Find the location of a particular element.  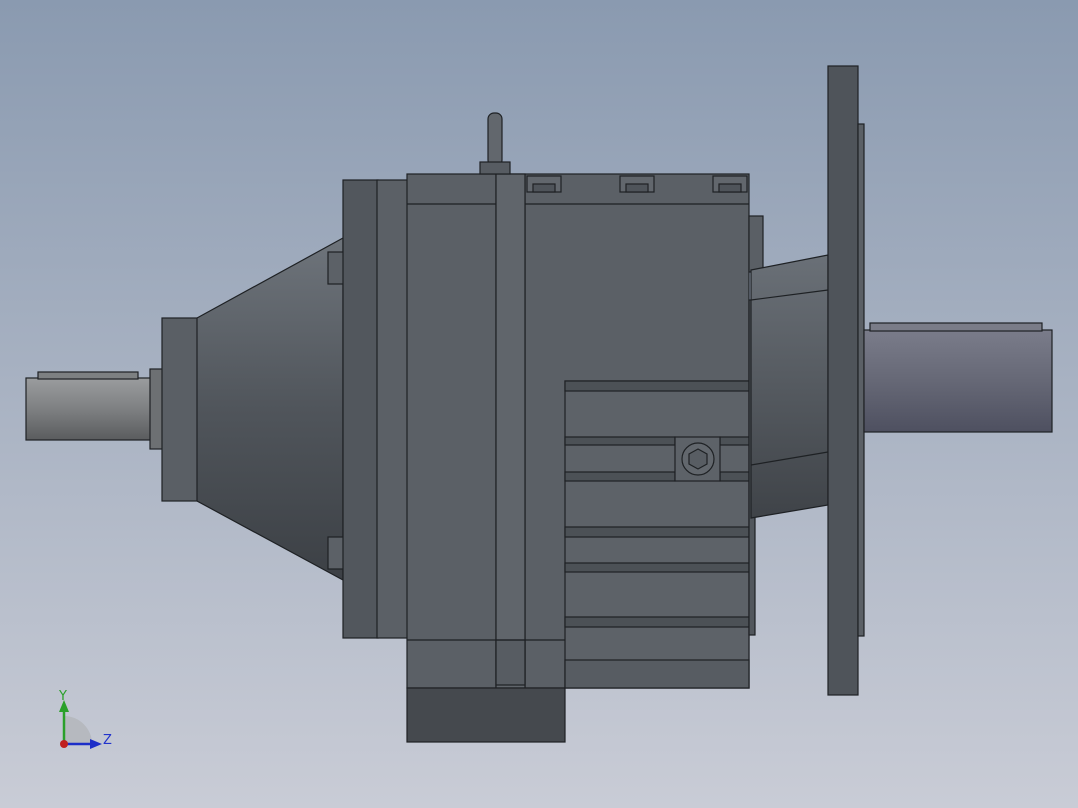

output-flange is located at coordinates (843, 380).